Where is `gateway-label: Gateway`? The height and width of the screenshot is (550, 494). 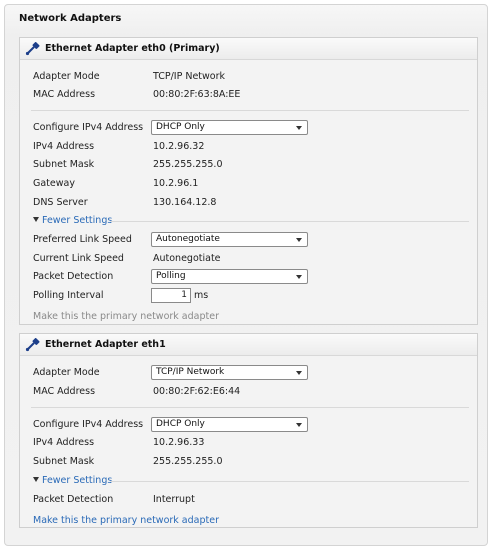
gateway-label: Gateway is located at coordinates (54, 183).